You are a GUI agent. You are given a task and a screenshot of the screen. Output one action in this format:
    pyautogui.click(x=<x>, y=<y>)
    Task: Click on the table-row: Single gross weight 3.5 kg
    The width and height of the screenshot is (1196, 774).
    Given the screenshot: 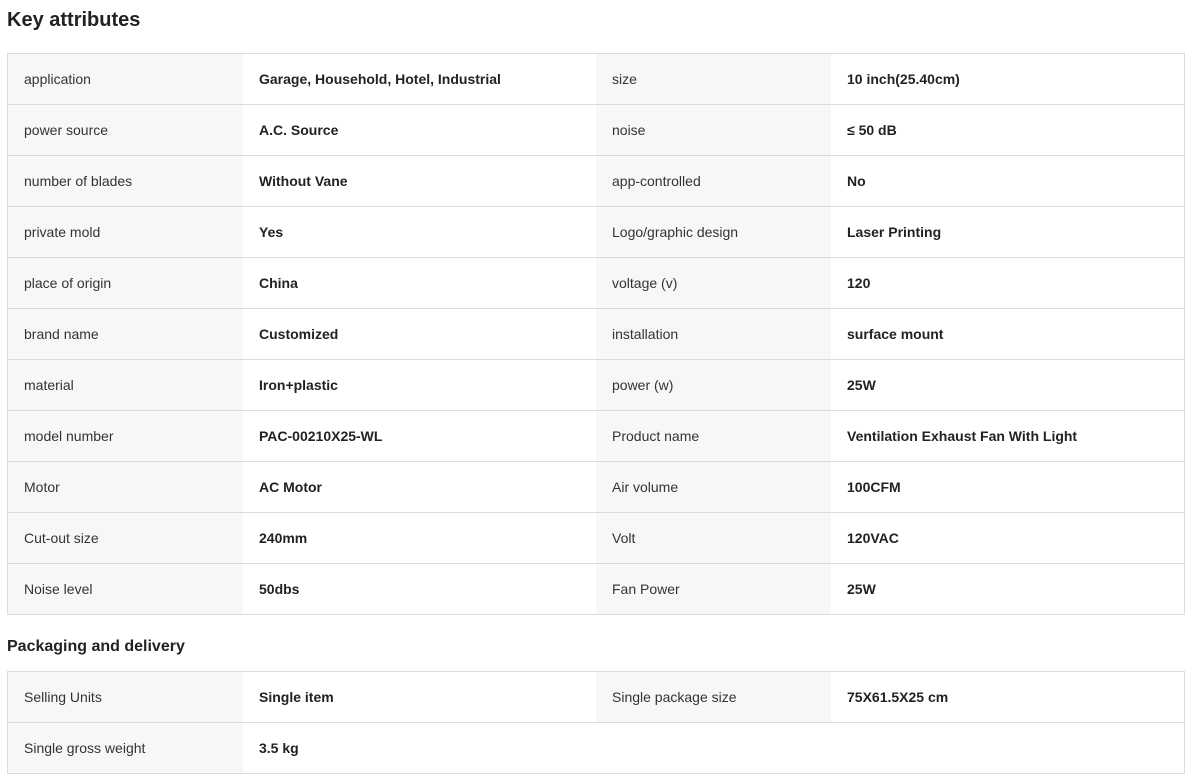 What is the action you would take?
    pyautogui.click(x=596, y=748)
    